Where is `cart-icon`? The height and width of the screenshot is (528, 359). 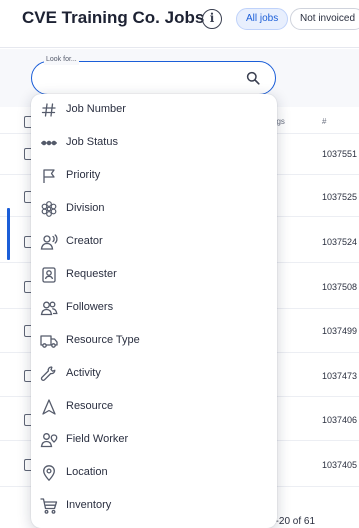
cart-icon is located at coordinates (49, 506).